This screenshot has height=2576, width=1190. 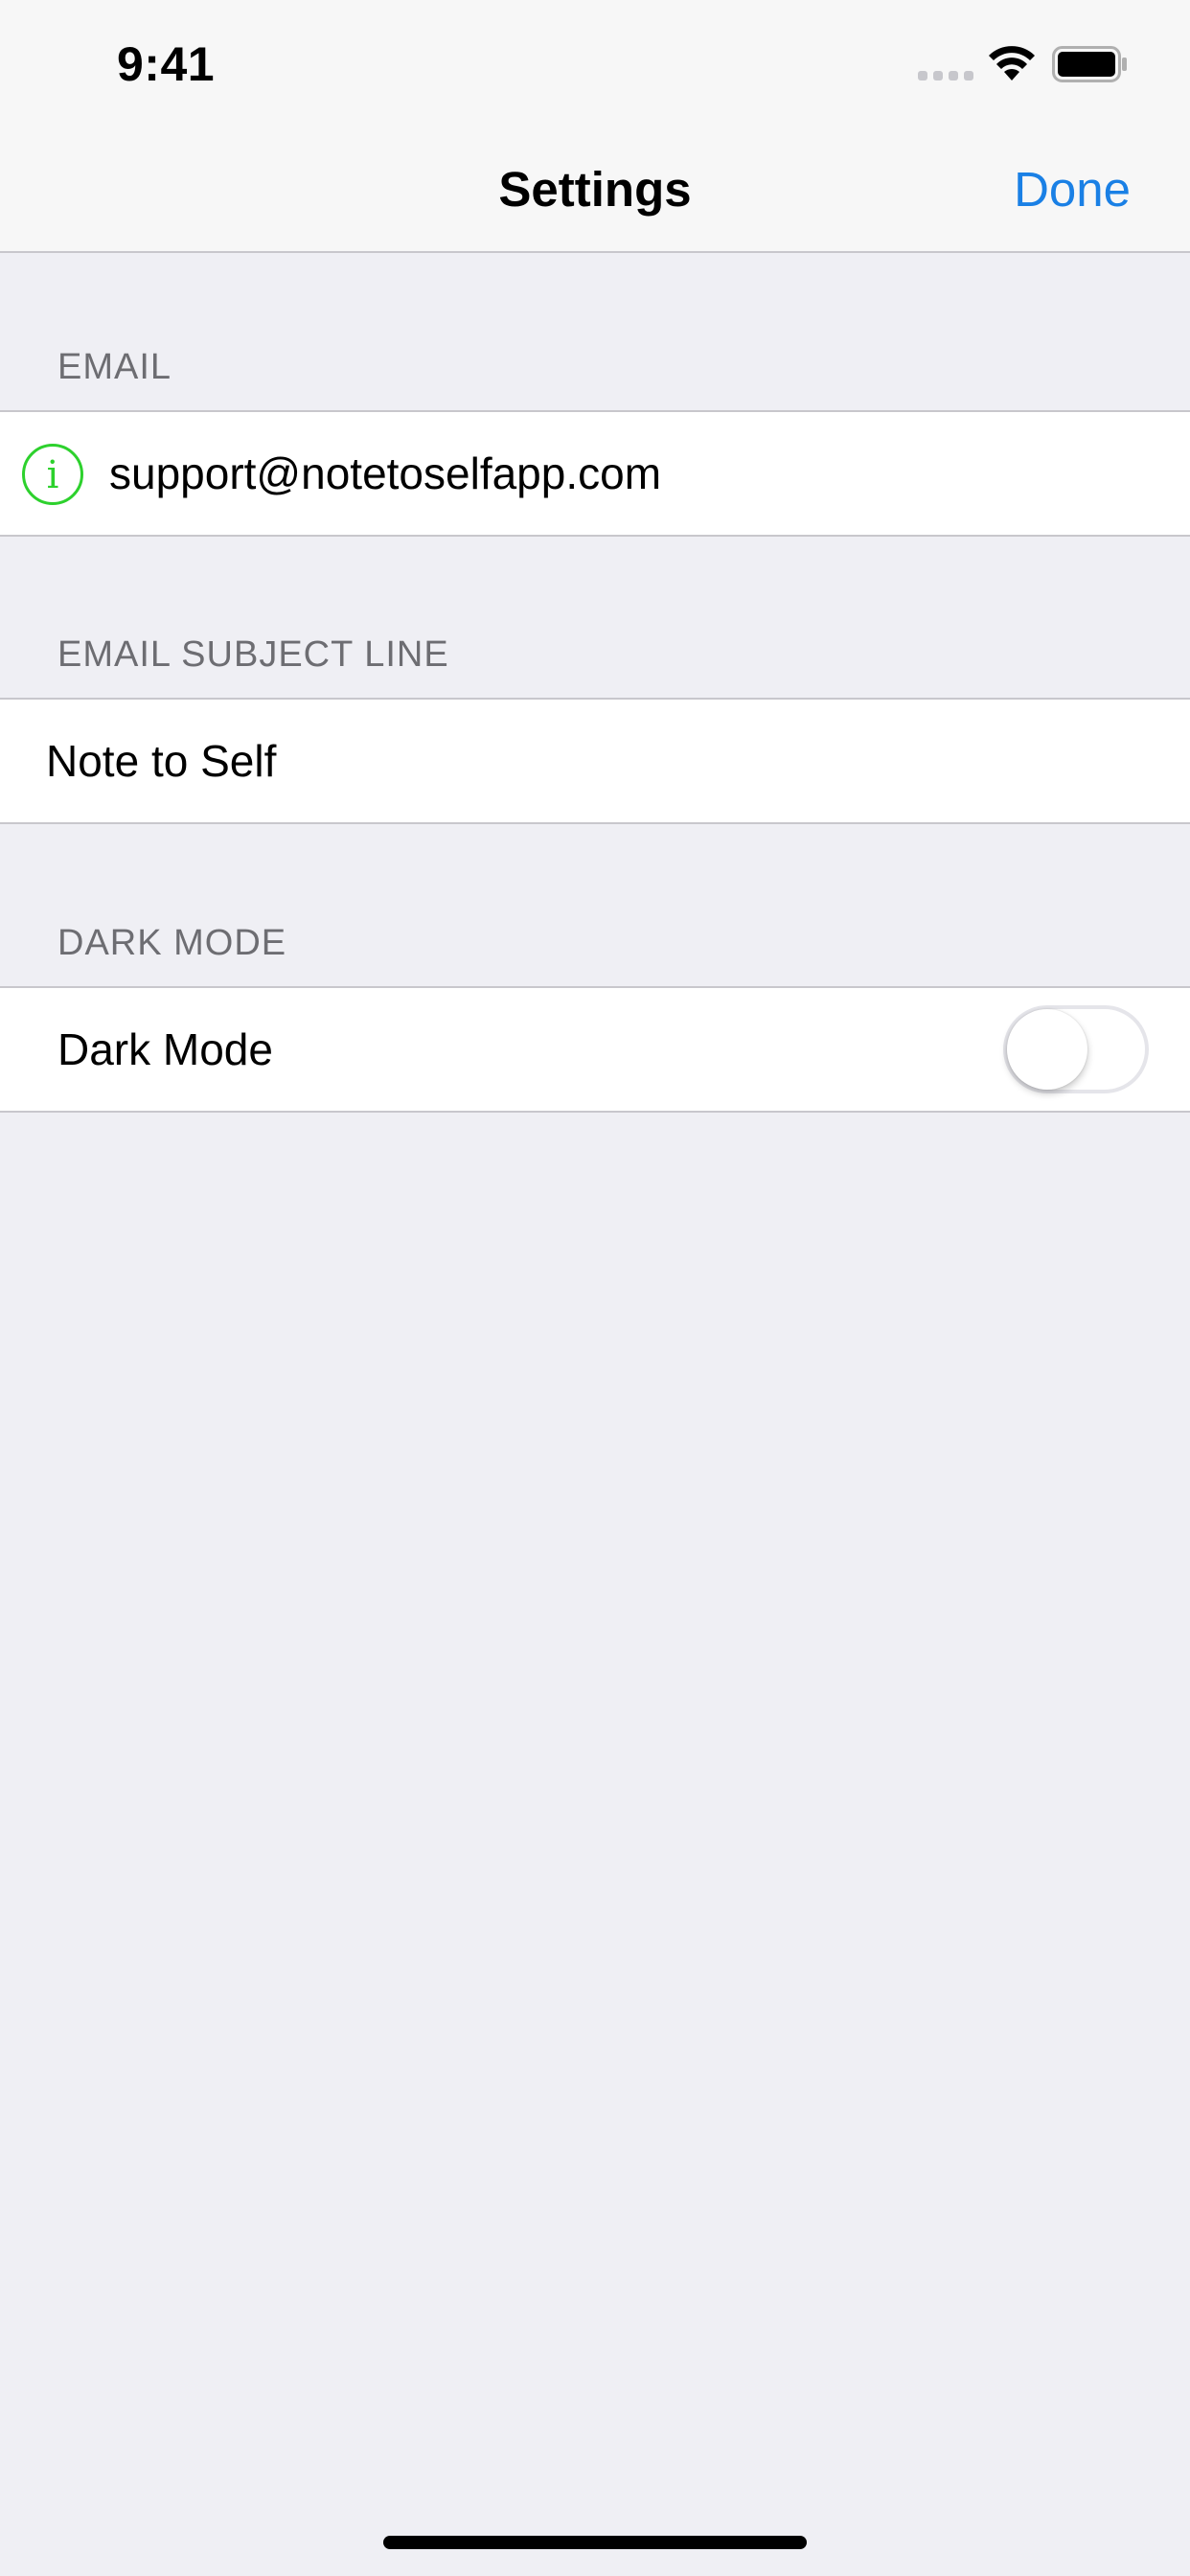 What do you see at coordinates (595, 1049) in the screenshot?
I see `dark-mode-cell: Dark Mode` at bounding box center [595, 1049].